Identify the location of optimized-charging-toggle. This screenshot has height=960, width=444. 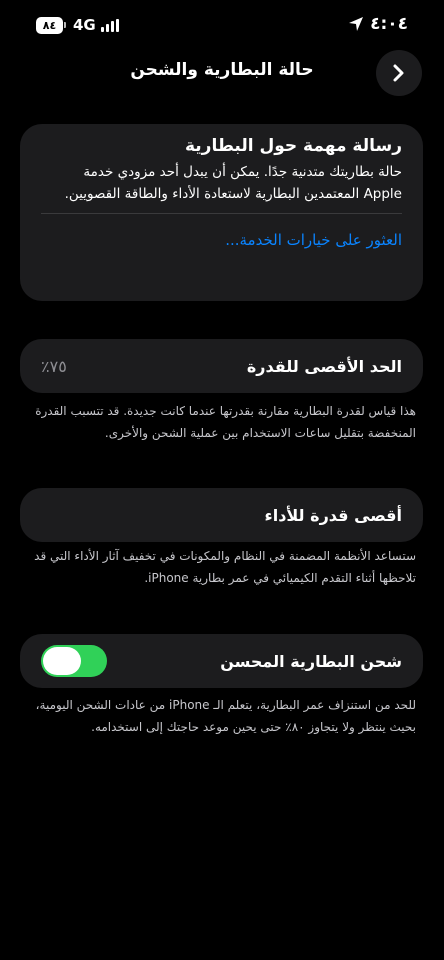
(74, 661).